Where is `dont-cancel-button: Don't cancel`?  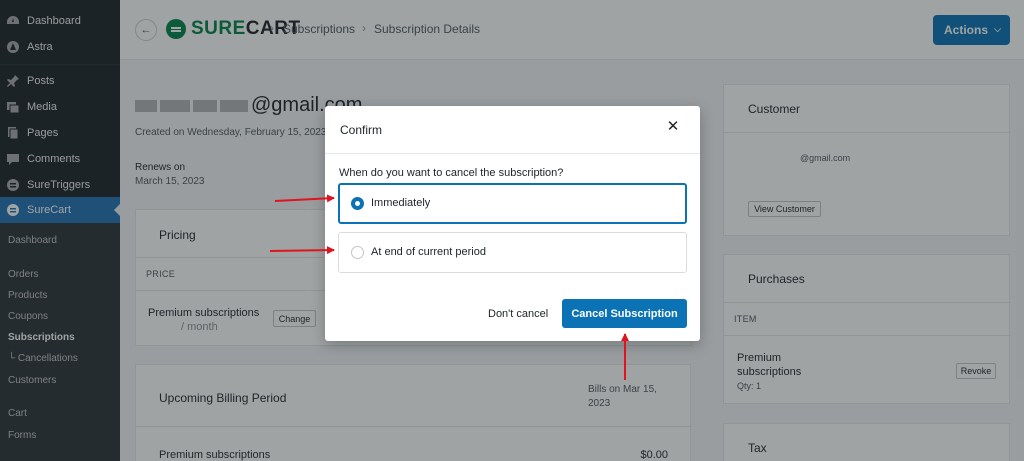 dont-cancel-button: Don't cancel is located at coordinates (518, 314).